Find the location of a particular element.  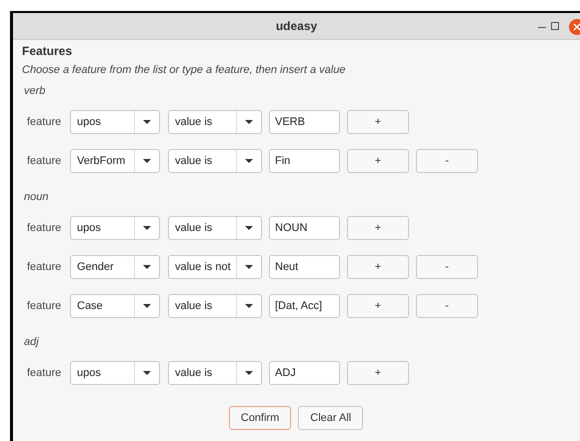

operator-combo: value is not is located at coordinates (215, 267).